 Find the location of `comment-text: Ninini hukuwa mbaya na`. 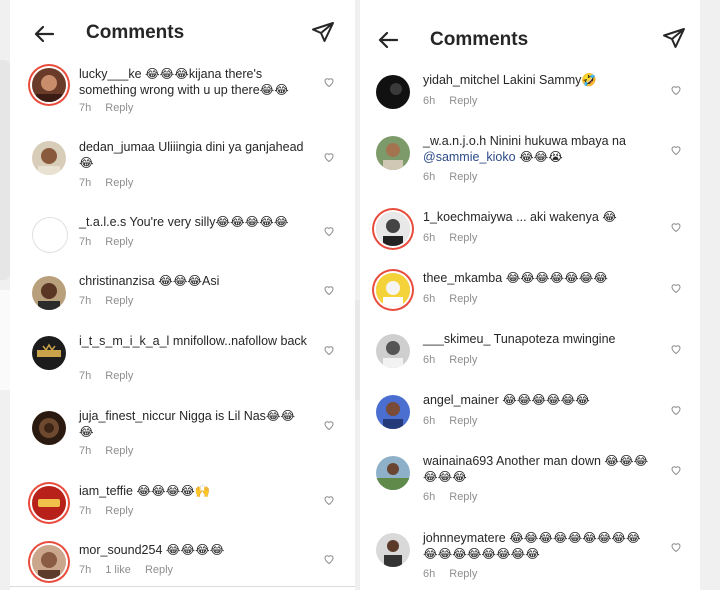

comment-text: Ninini hukuwa mbaya na is located at coordinates (557, 141).